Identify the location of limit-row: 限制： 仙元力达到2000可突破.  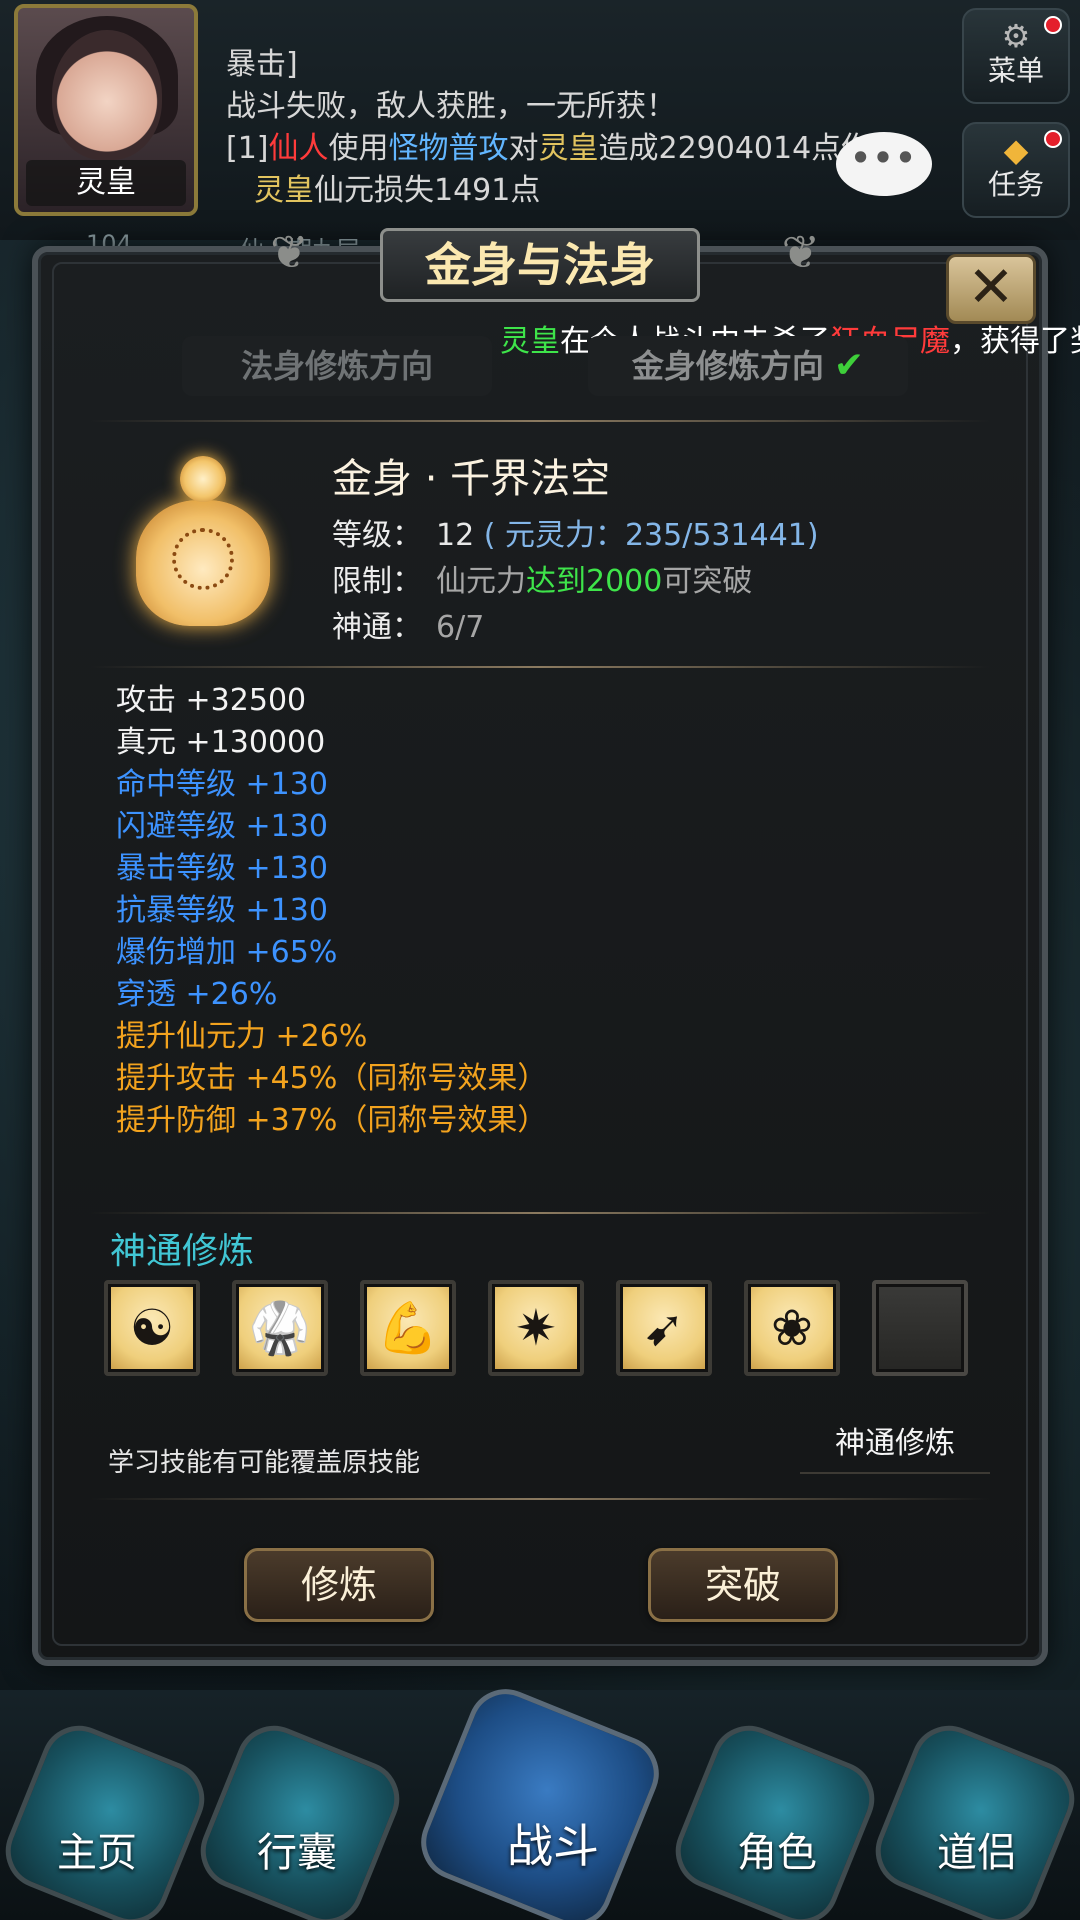
(542, 578).